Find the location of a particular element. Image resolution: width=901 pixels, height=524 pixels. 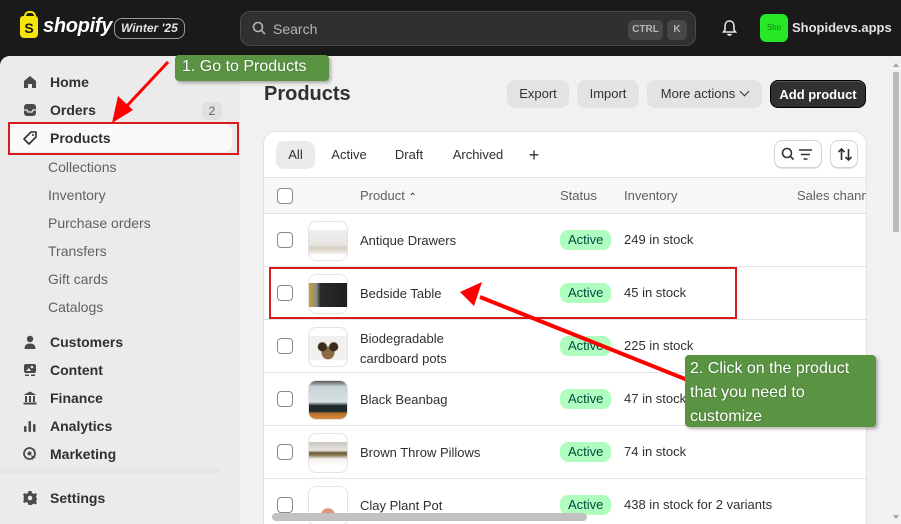

search-filter-icon is located at coordinates (796, 154).